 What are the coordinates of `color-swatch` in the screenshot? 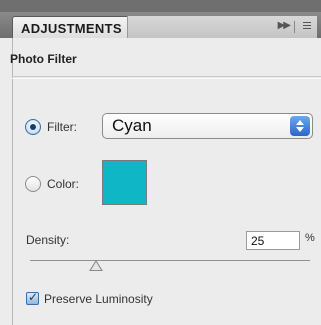 It's located at (124, 182).